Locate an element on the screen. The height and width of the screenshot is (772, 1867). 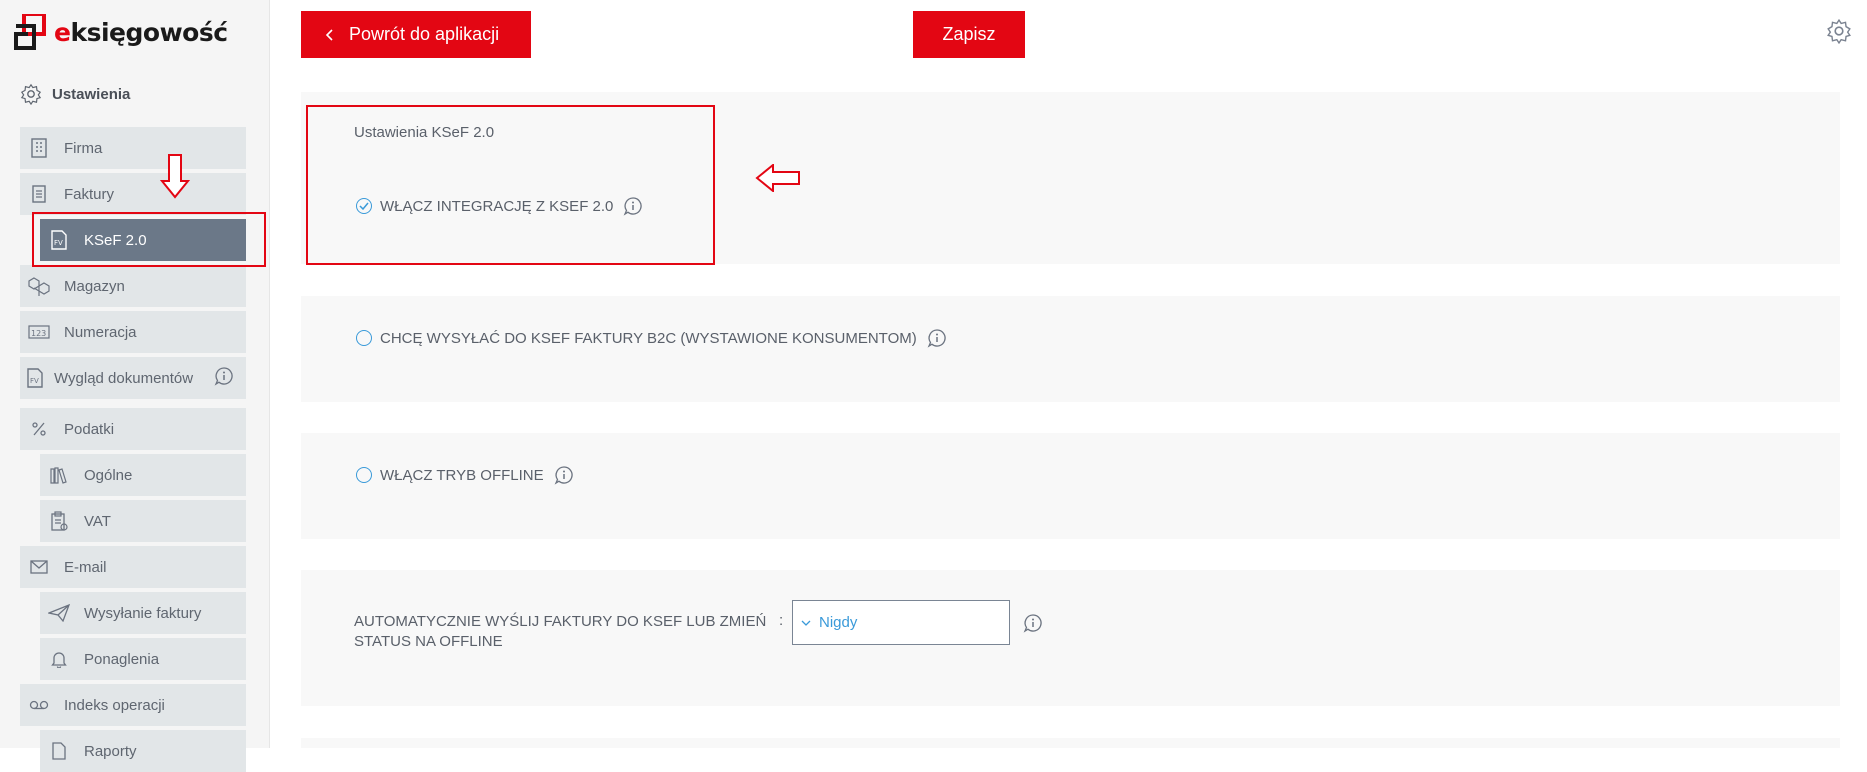
b2c-option-card is located at coordinates (1070, 349).